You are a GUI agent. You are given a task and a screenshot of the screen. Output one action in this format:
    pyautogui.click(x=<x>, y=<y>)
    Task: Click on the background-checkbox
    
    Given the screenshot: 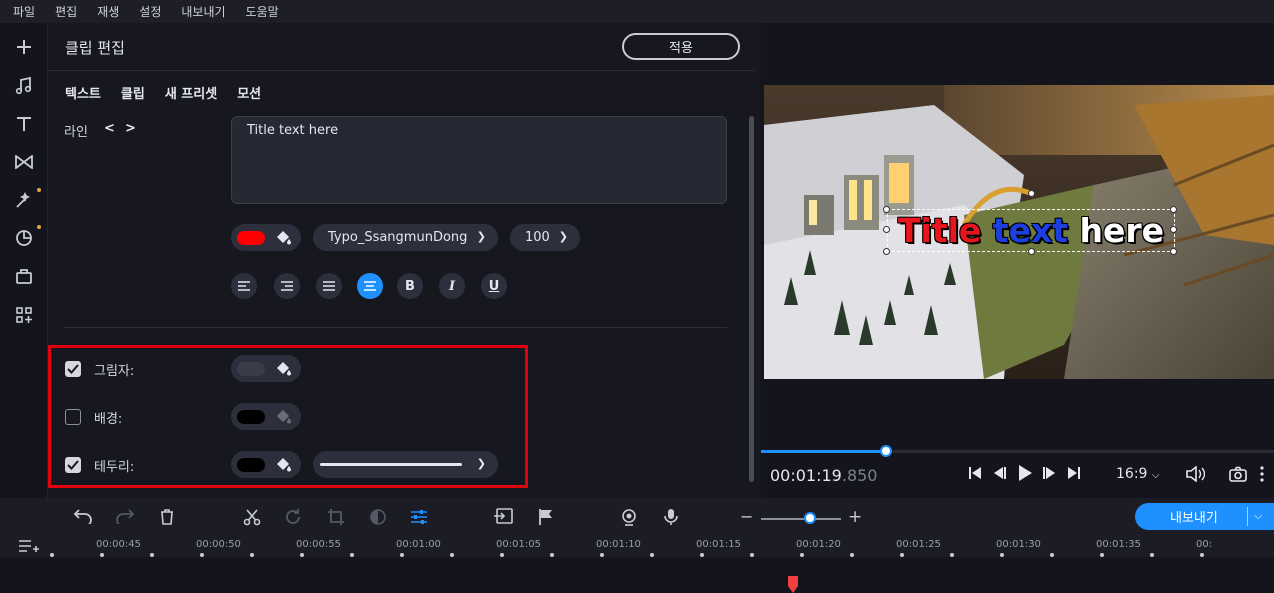 What is the action you would take?
    pyautogui.click(x=73, y=417)
    